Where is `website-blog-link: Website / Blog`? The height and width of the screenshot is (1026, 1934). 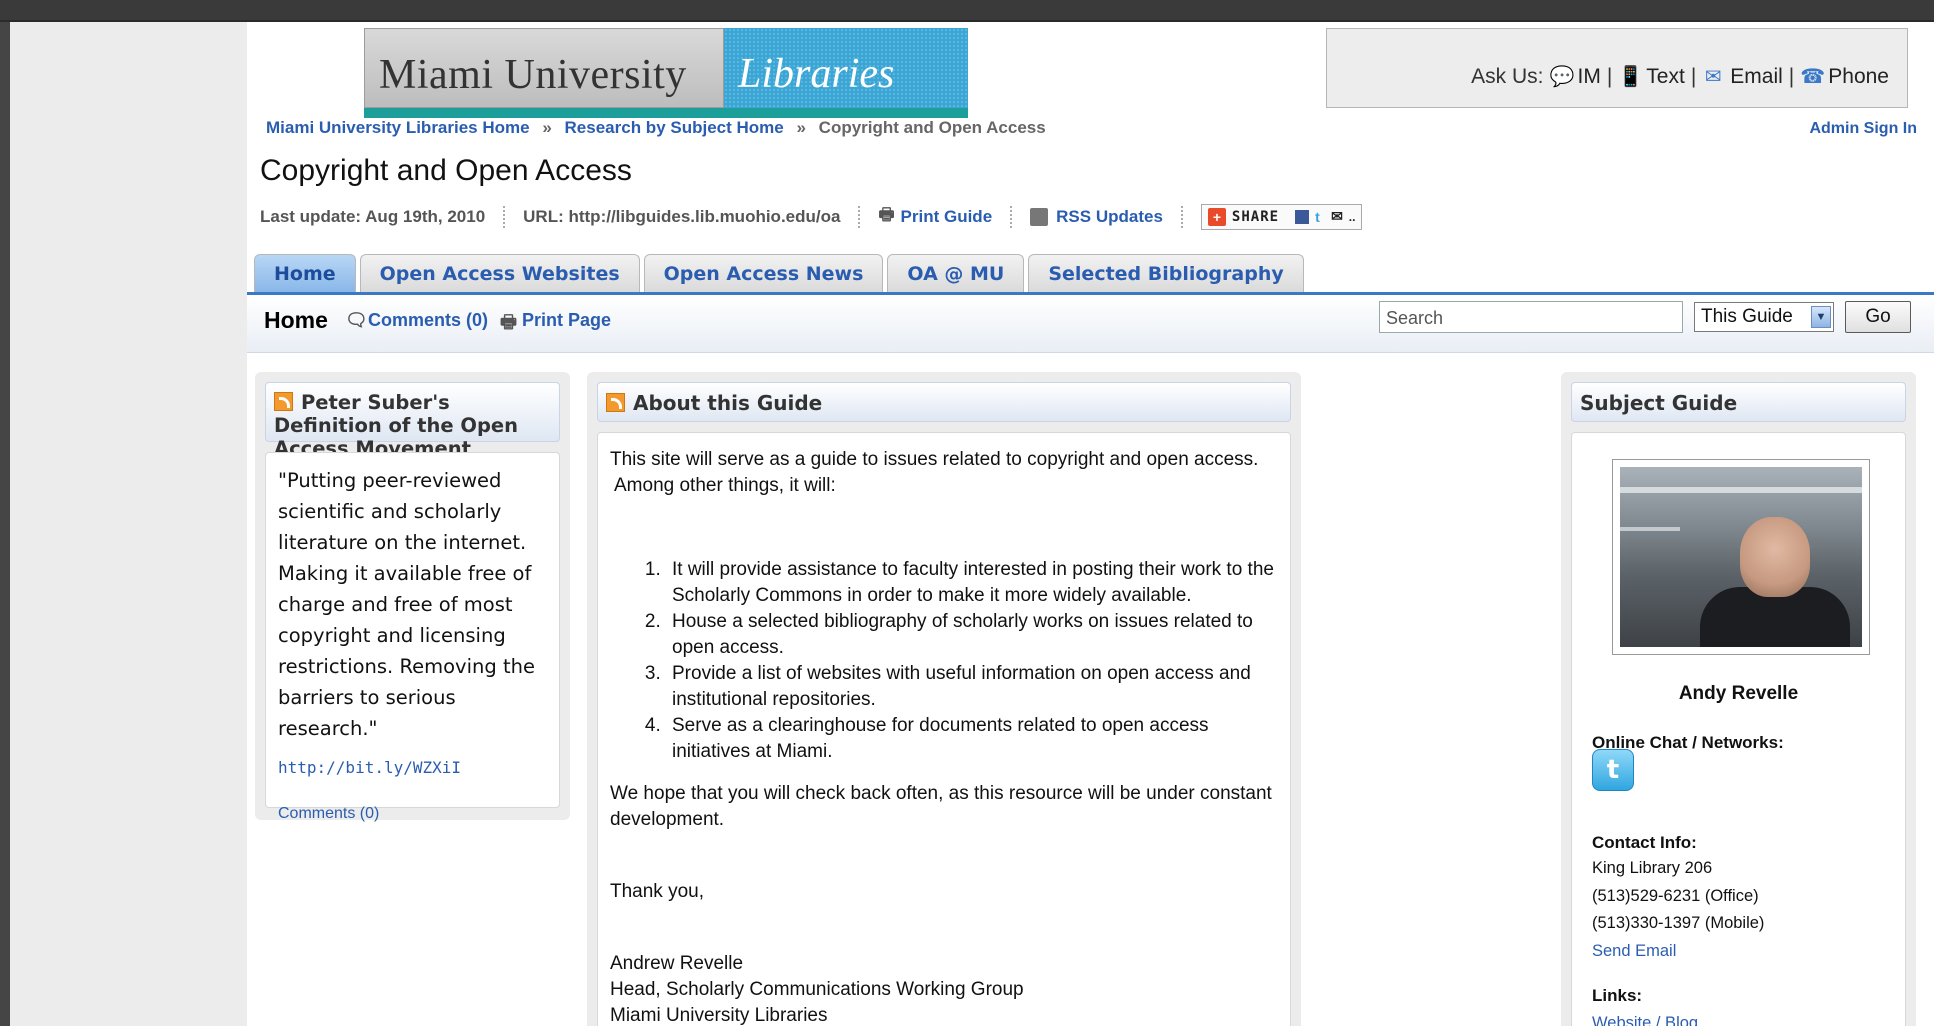
website-blog-link: Website / Blog is located at coordinates (1645, 1020).